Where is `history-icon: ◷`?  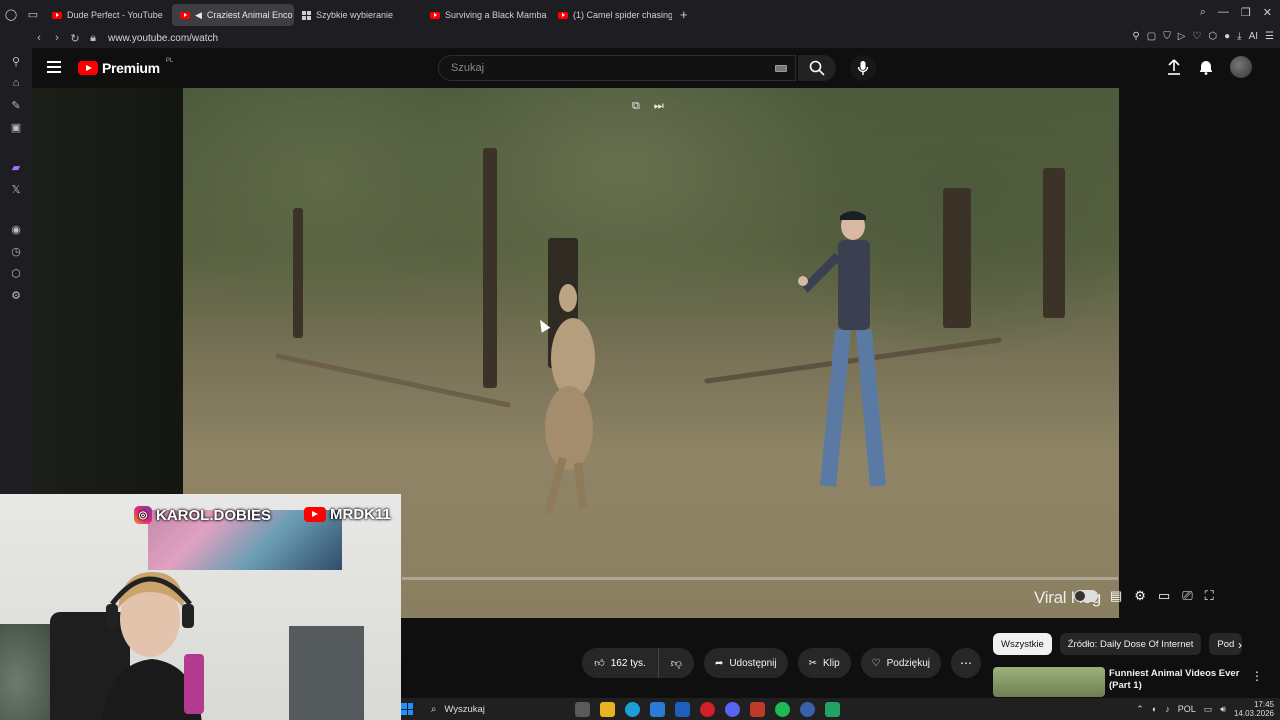
history-icon: ◷ is located at coordinates (16, 251).